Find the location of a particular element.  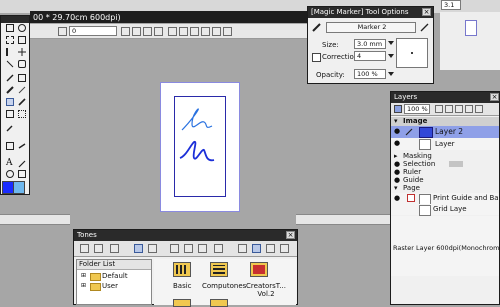

layers-close-icon: × is located at coordinates (494, 97).